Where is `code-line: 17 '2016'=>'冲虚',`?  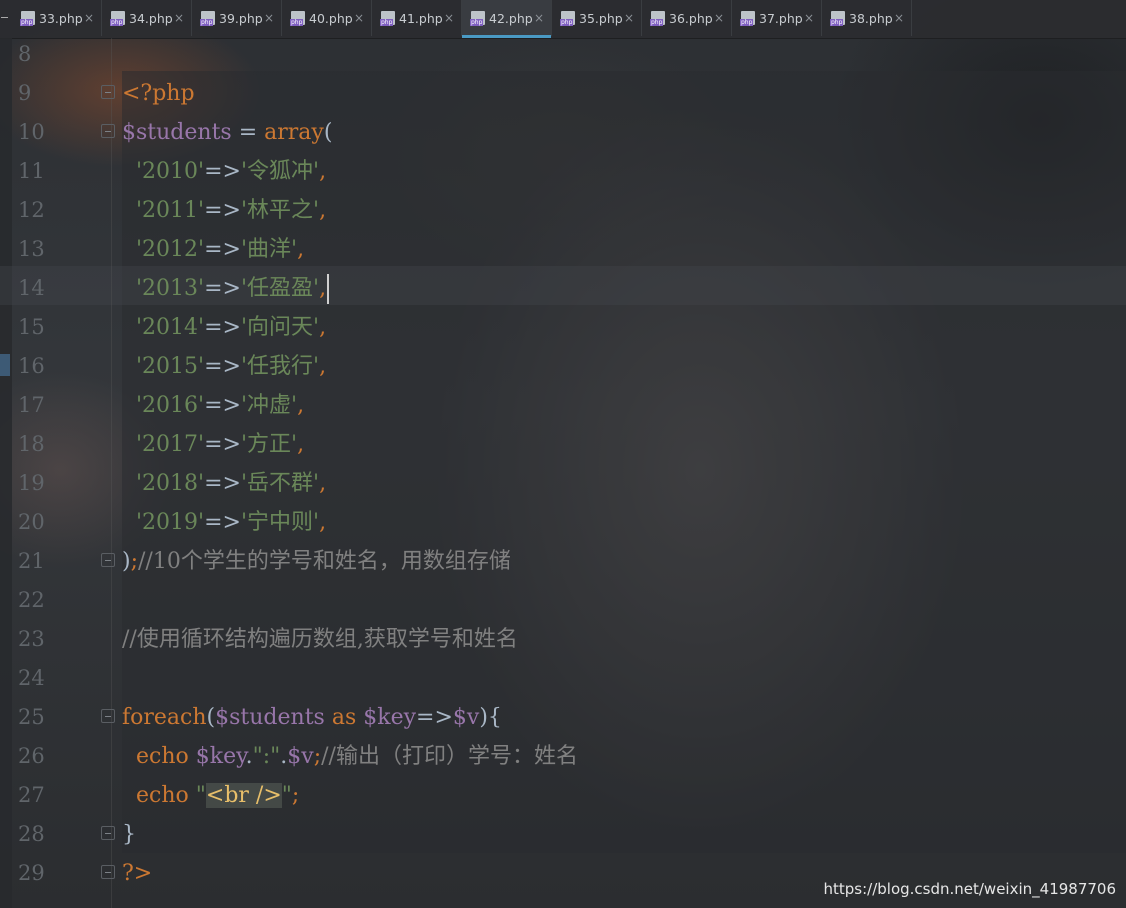 code-line: 17 '2016'=>'冲虚', is located at coordinates (563, 405).